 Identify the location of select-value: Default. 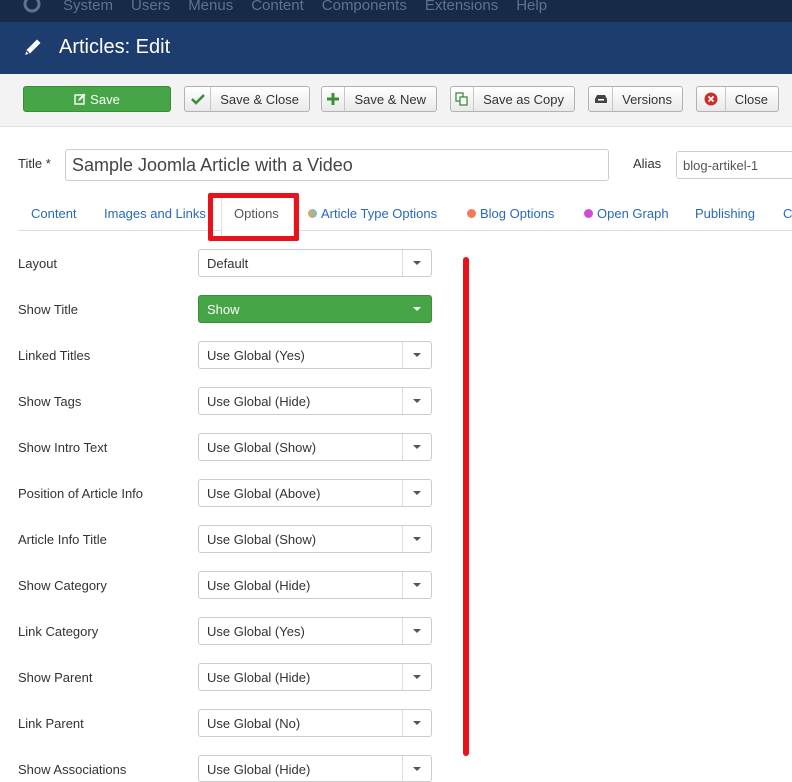
(228, 263).